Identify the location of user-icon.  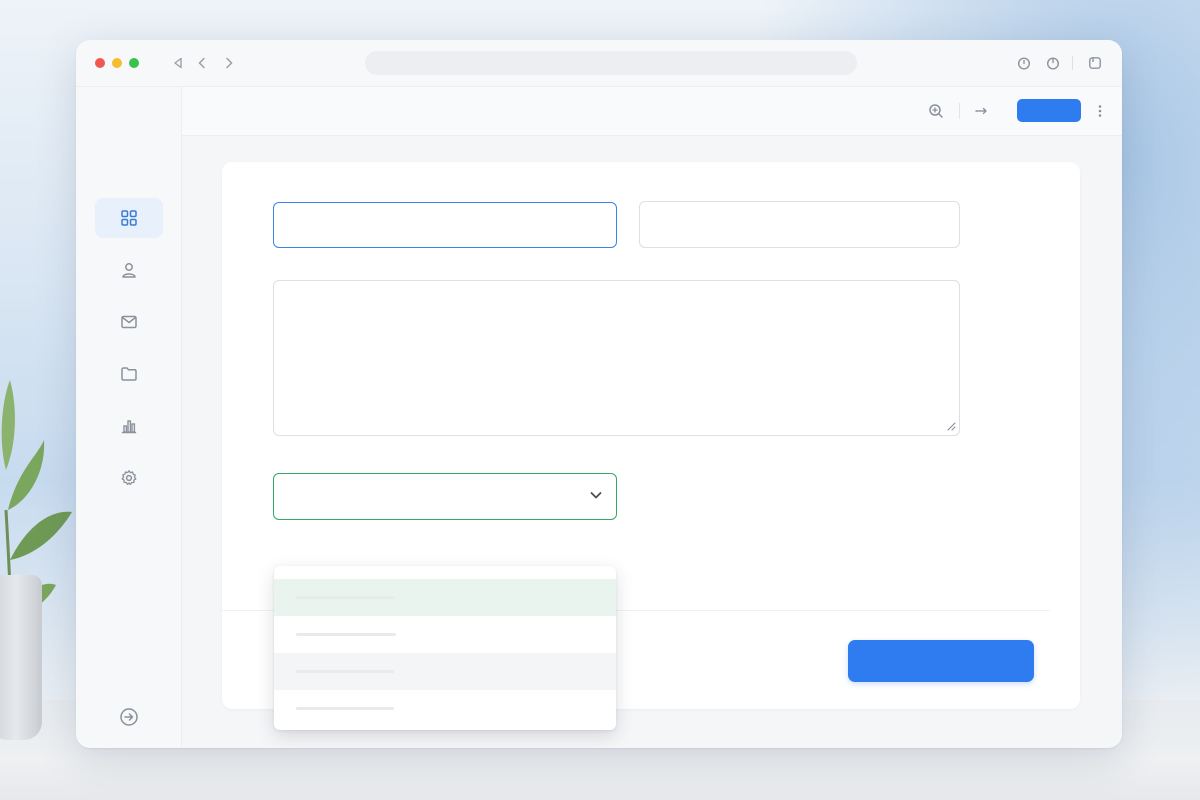
(129, 270).